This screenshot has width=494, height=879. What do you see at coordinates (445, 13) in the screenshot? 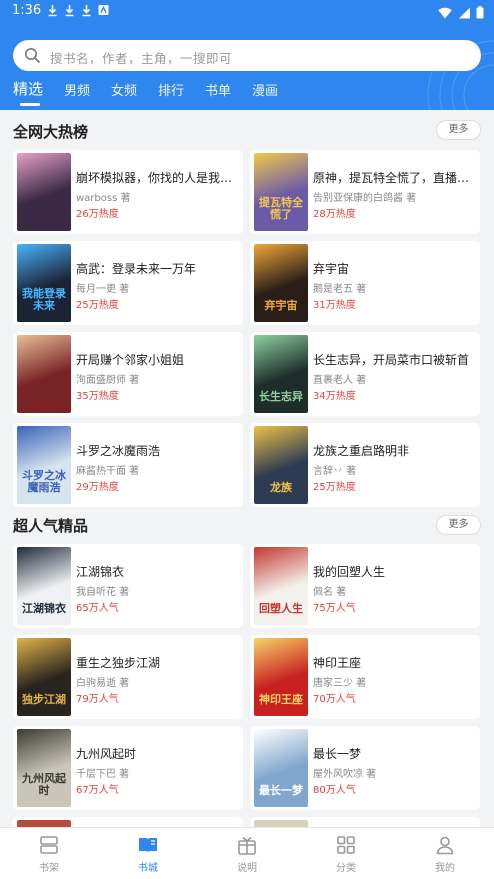
I see `wifi-icon` at bounding box center [445, 13].